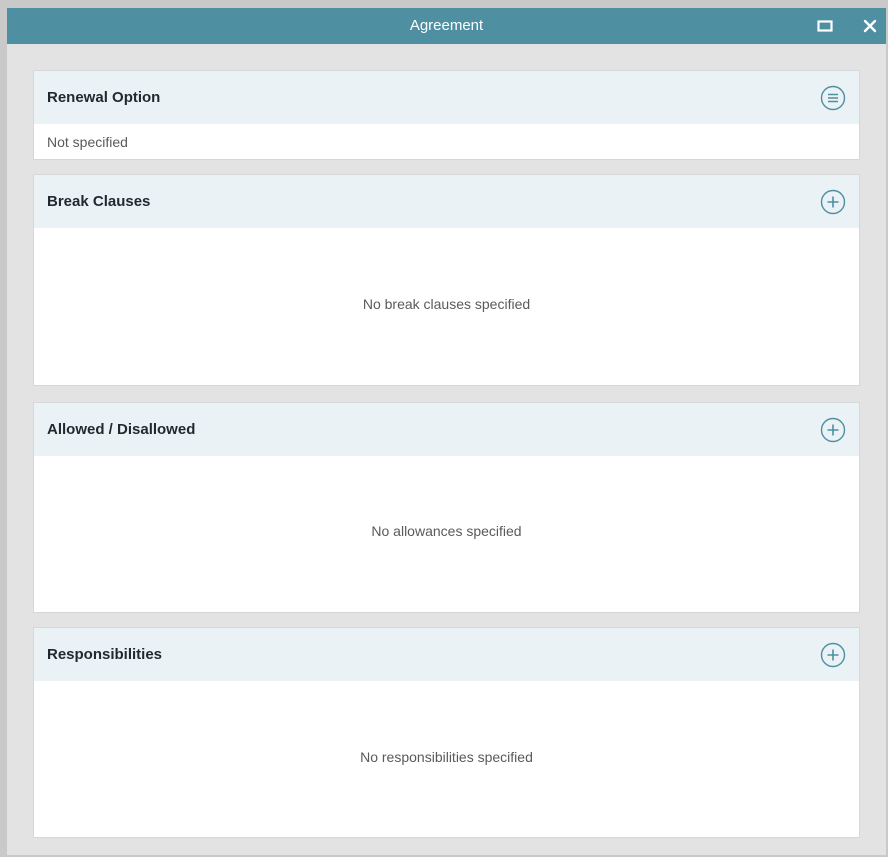 This screenshot has height=857, width=888. Describe the element at coordinates (105, 654) in the screenshot. I see `panel-title: Responsibilities` at that location.